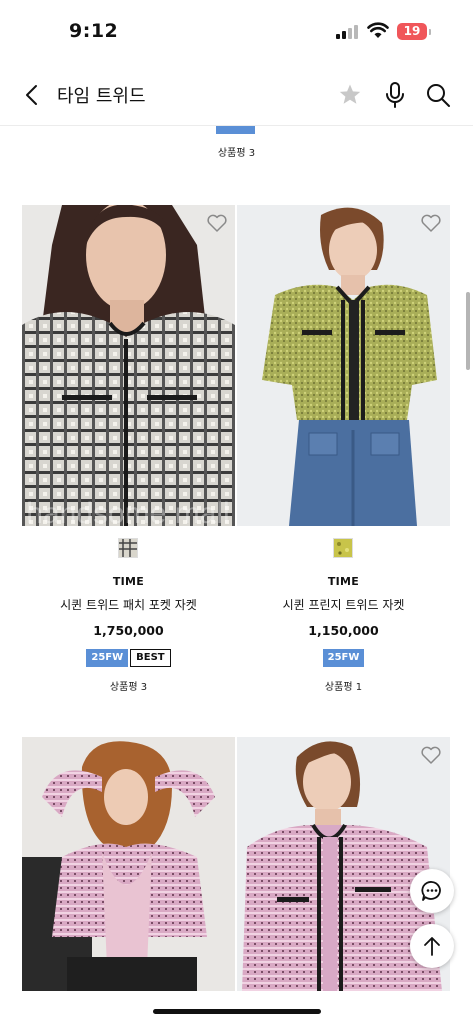 The image size is (473, 1024). What do you see at coordinates (343, 630) in the screenshot?
I see `product-price: 1,150,000` at bounding box center [343, 630].